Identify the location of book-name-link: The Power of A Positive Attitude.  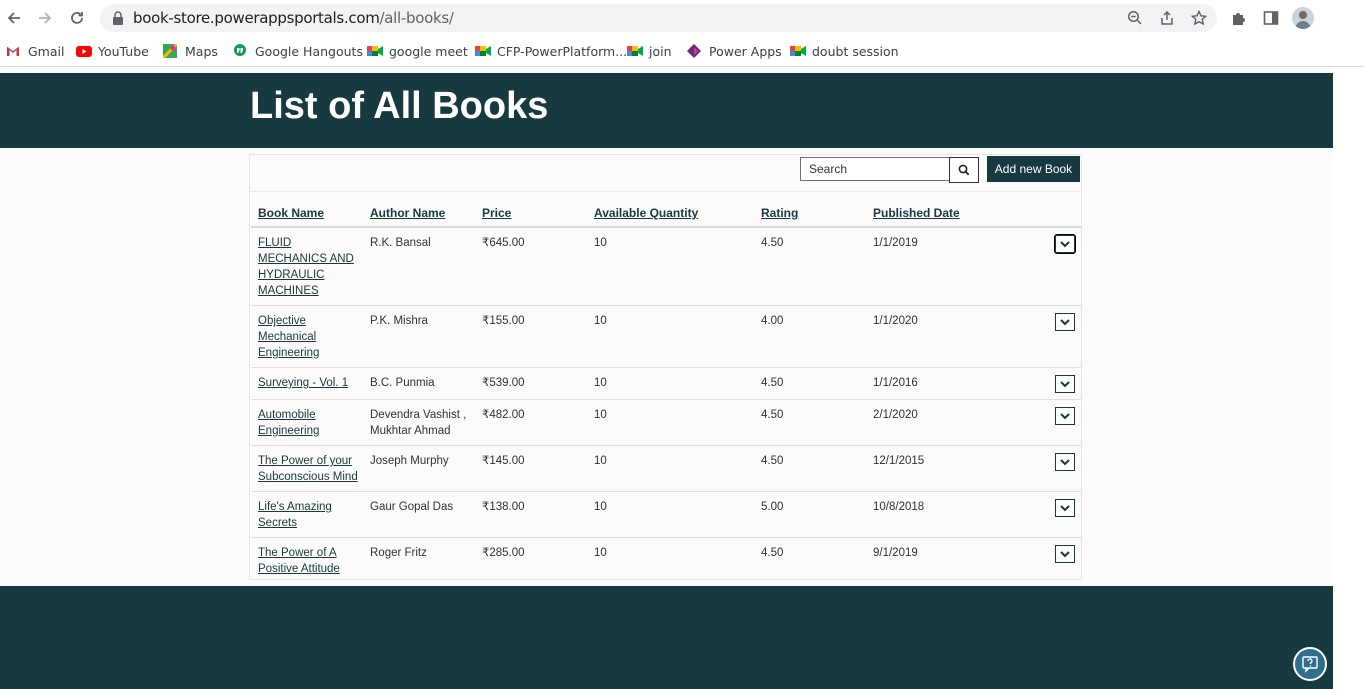
(299, 561).